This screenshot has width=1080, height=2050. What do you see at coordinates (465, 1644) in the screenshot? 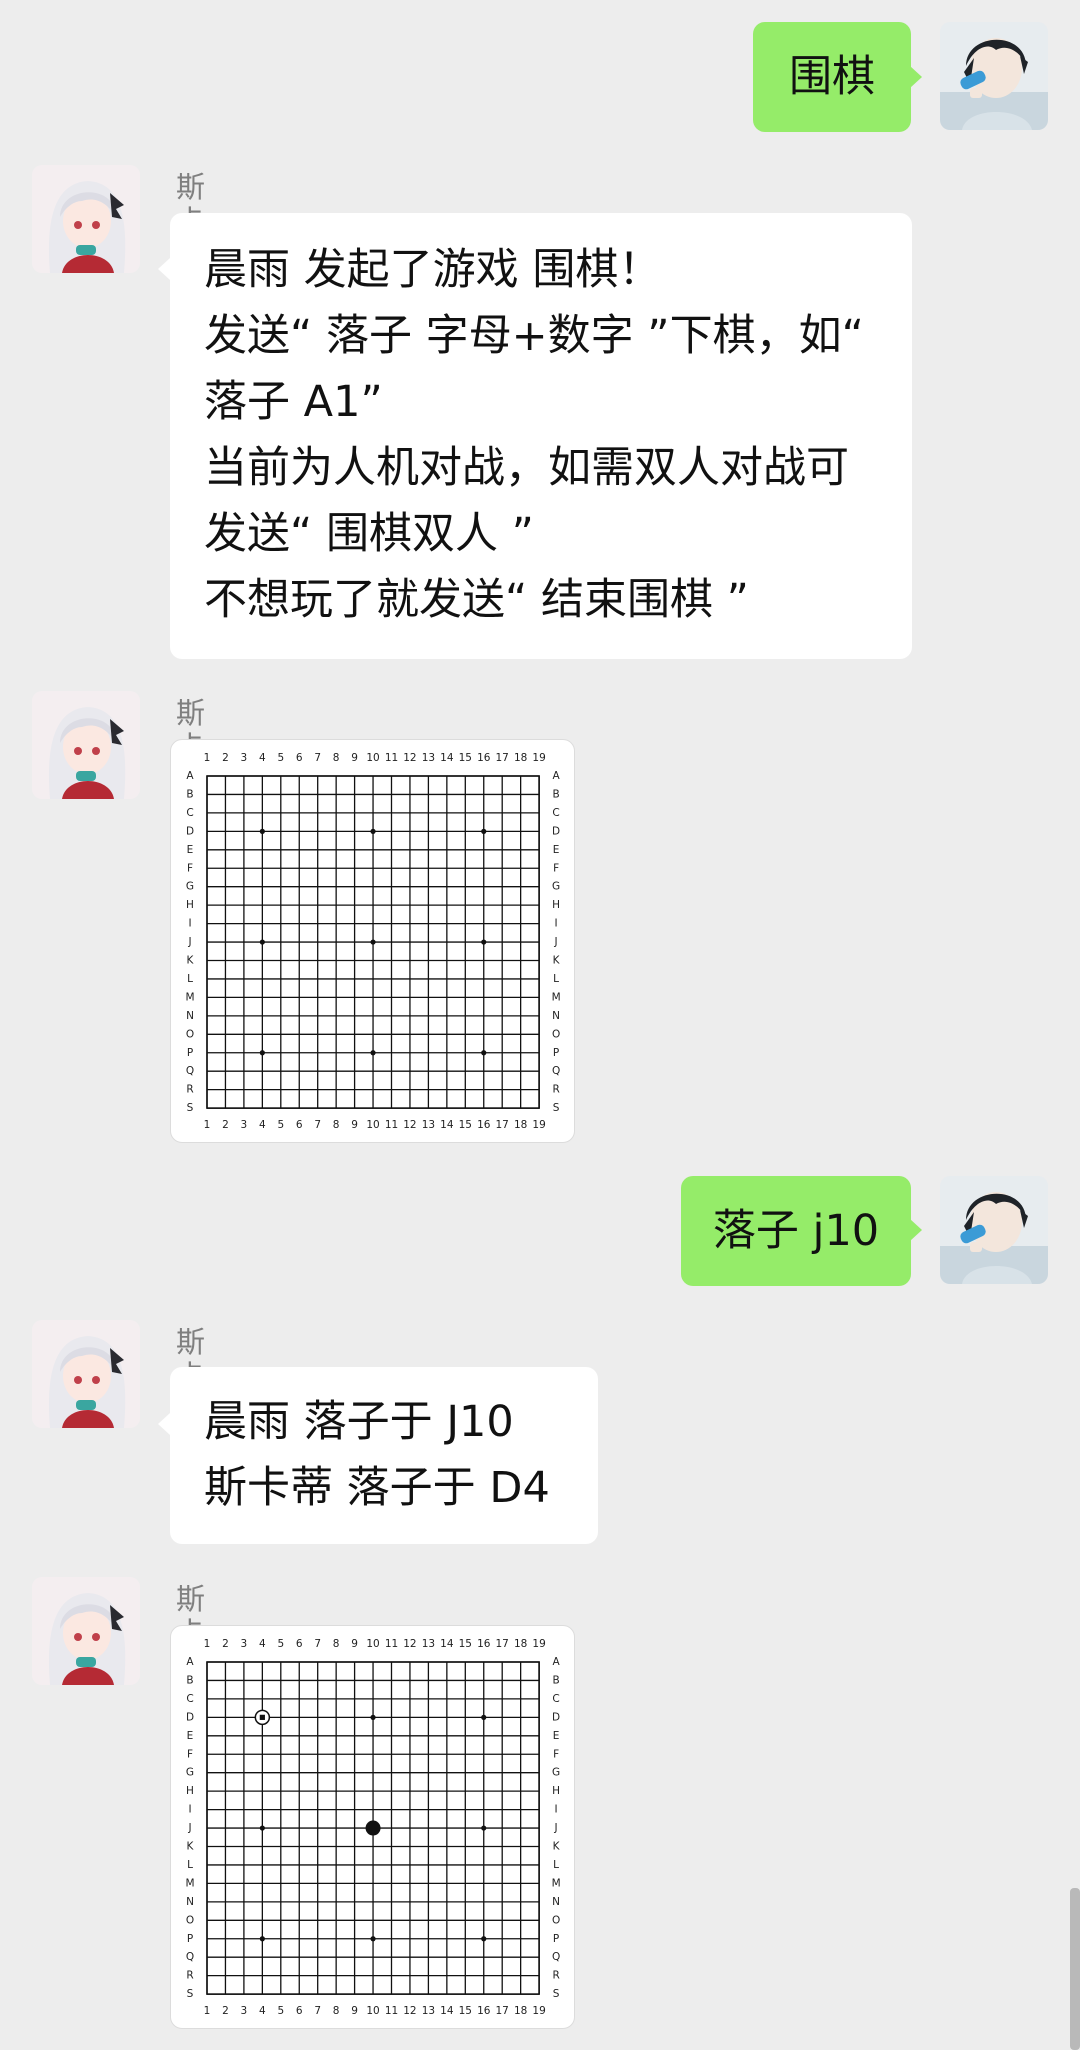
I see `col-label: 15` at bounding box center [465, 1644].